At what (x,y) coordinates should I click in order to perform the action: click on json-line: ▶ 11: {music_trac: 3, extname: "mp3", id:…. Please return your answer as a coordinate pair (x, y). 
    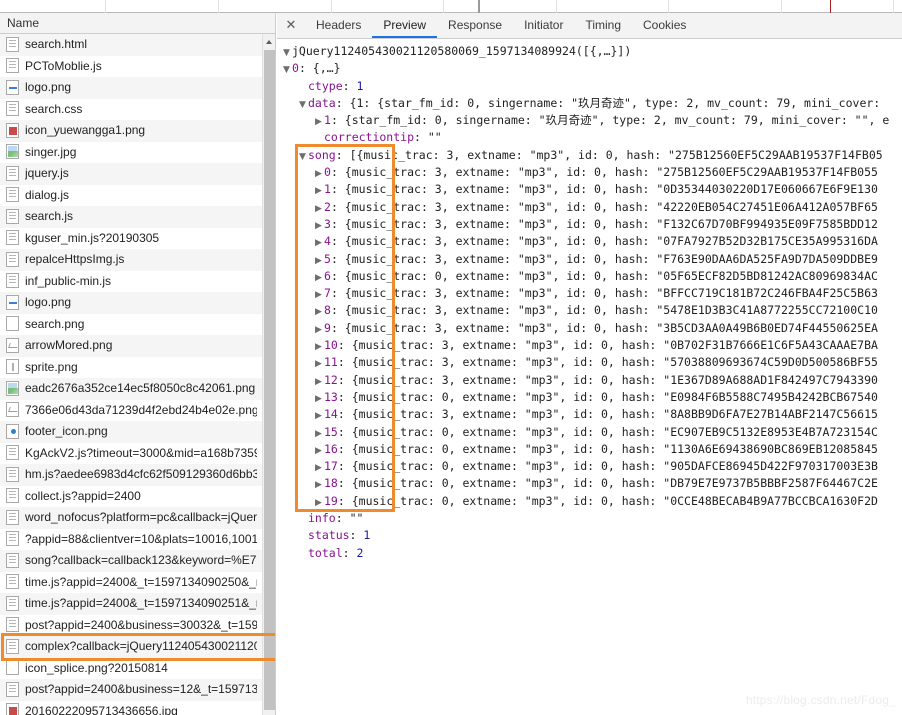
    Looking at the image, I should click on (589, 362).